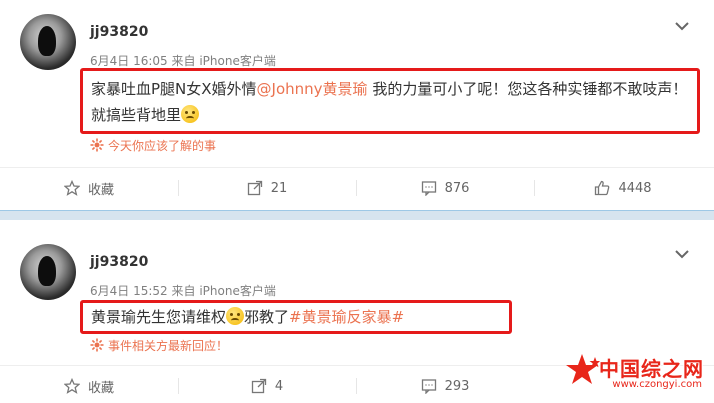 This screenshot has height=403, width=714. I want to click on post-date: 6月4日 15:52, so click(129, 291).